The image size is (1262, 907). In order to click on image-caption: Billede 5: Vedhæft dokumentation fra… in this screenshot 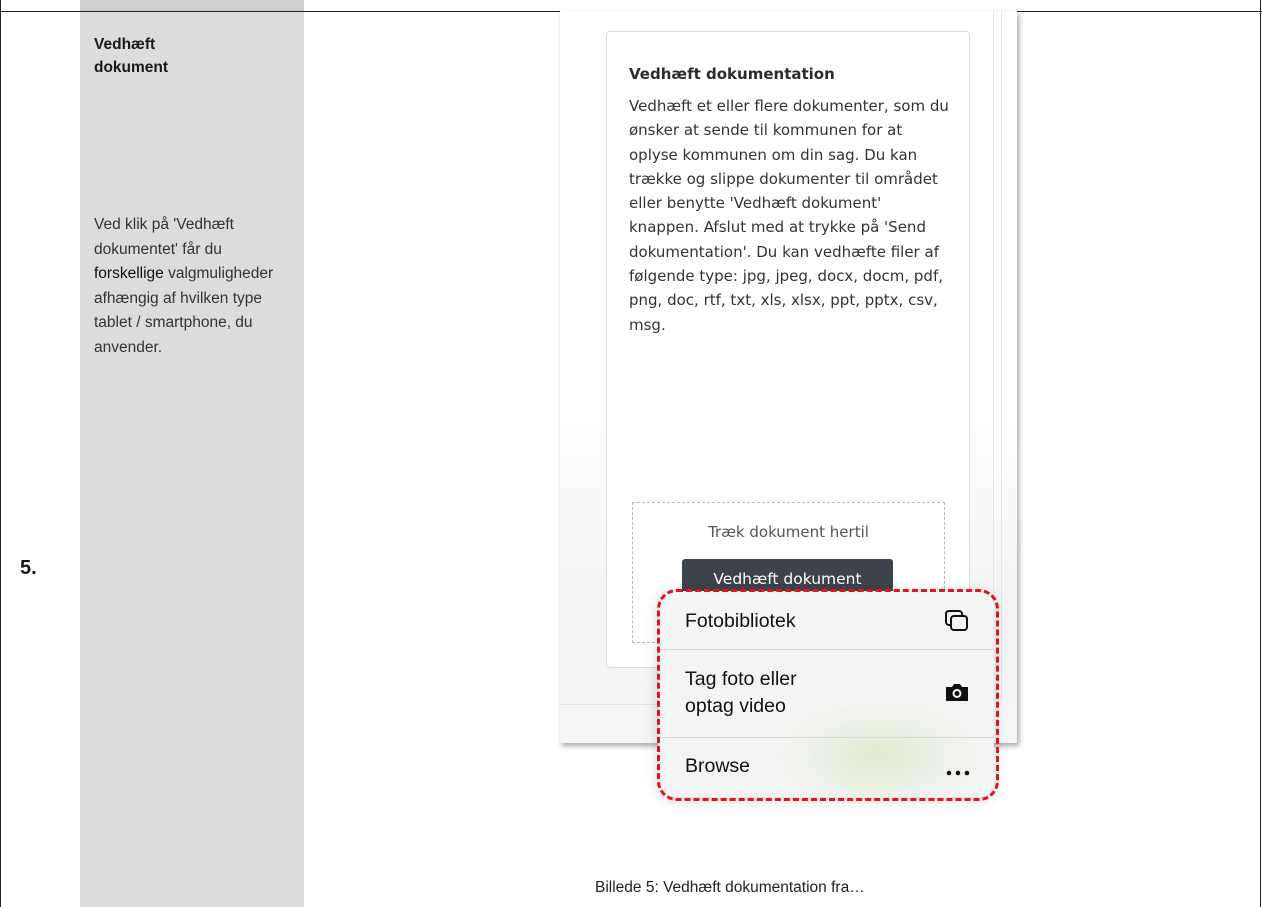, I will do `click(730, 887)`.